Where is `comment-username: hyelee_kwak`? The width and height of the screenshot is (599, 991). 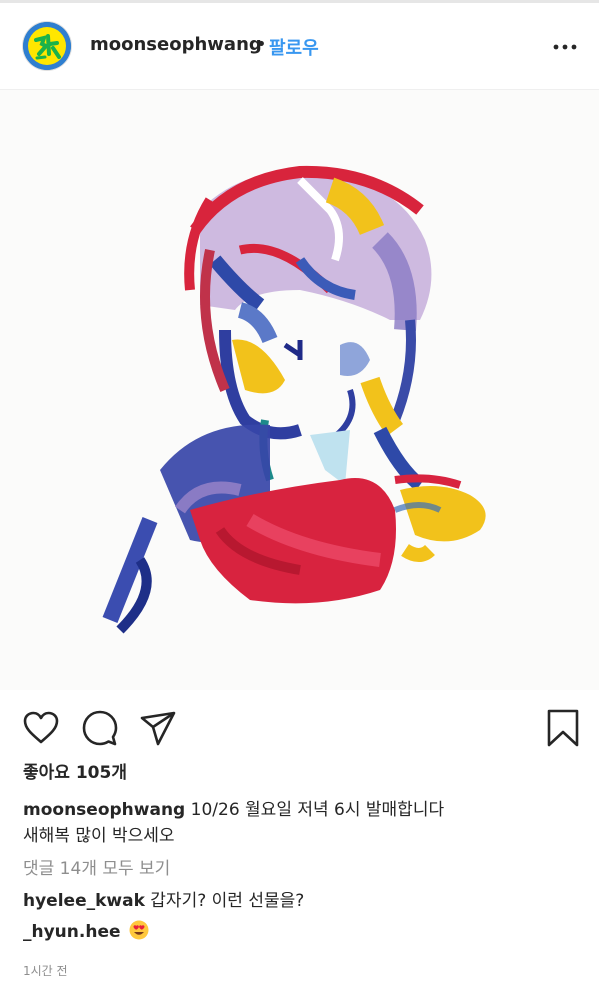 comment-username: hyelee_kwak is located at coordinates (84, 901).